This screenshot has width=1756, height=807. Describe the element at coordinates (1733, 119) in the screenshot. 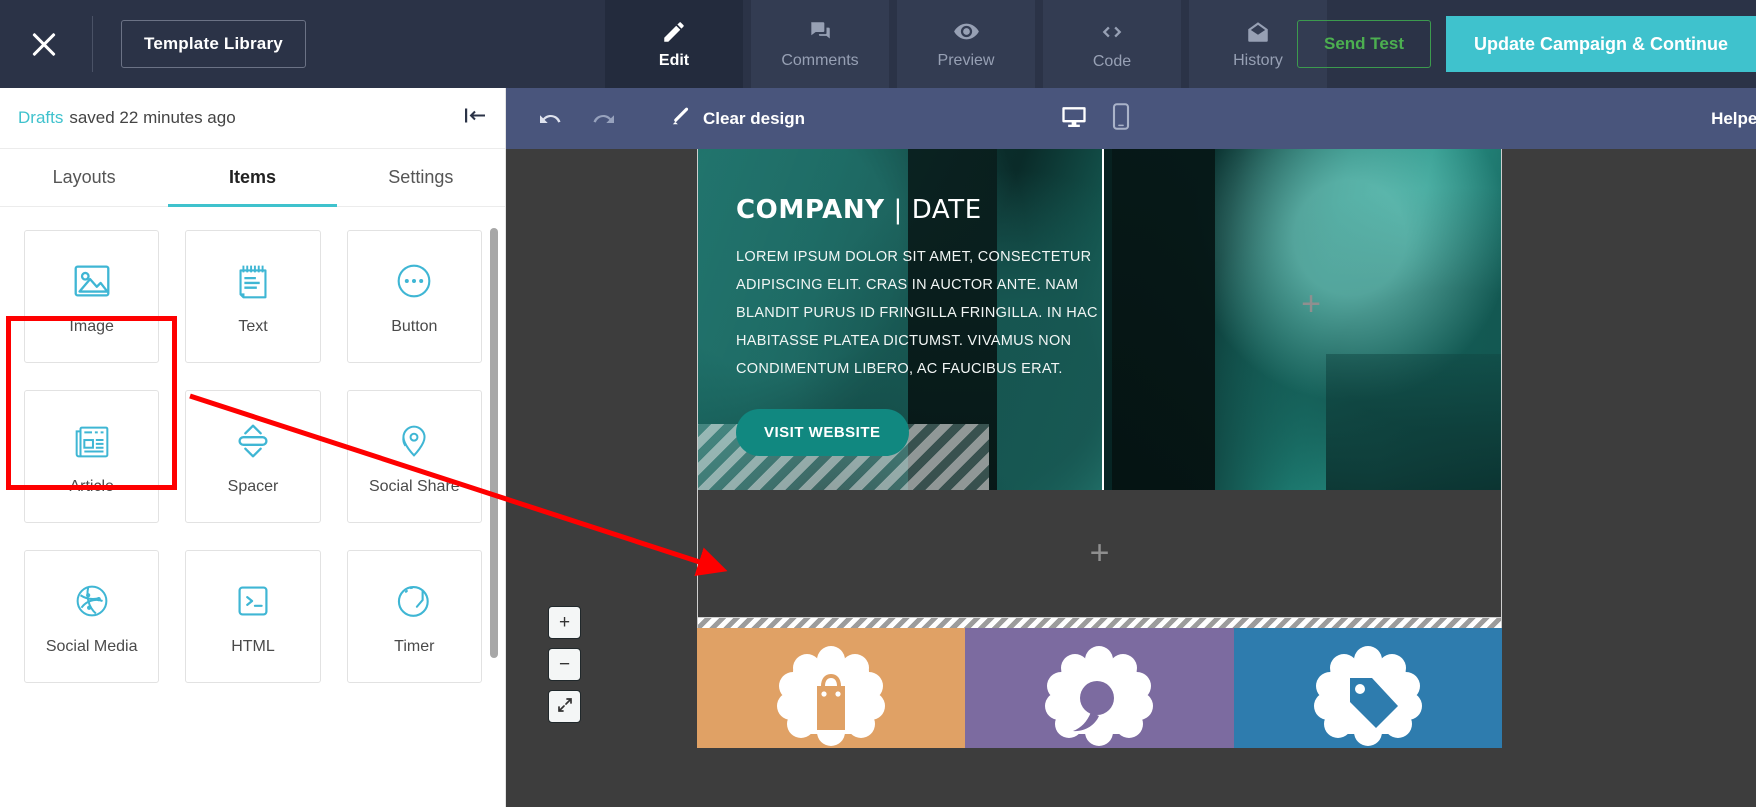

I see `helper-link: Helper` at that location.